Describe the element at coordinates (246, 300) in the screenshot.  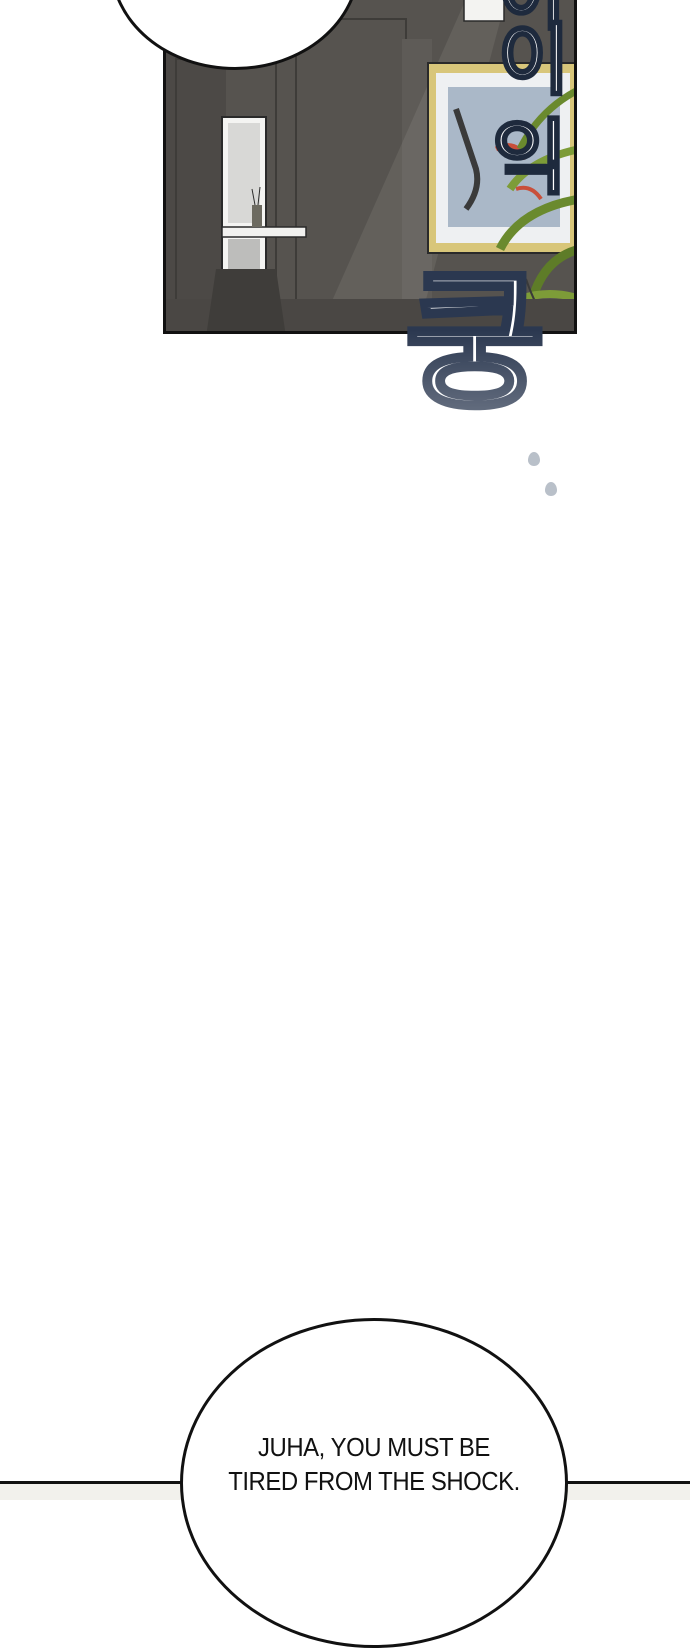
I see `mirror-shadow` at that location.